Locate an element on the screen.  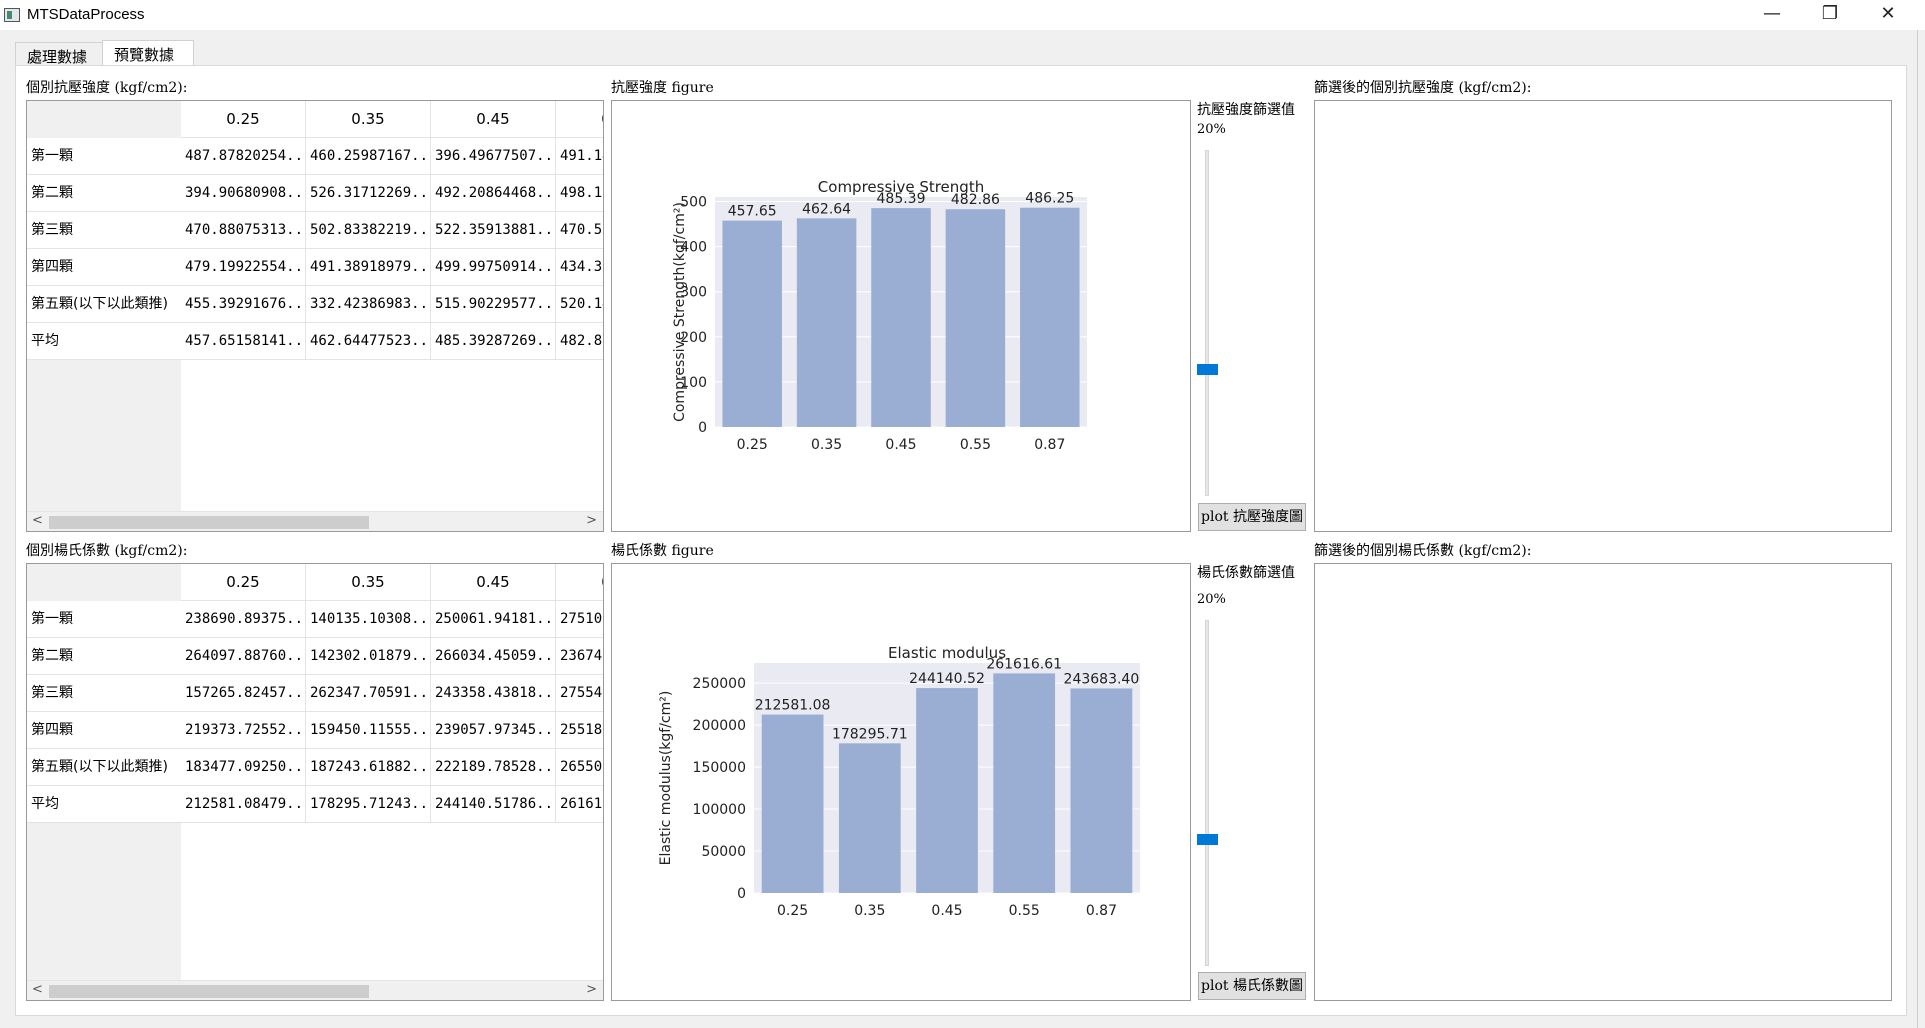
x-tick-label: 0.55 is located at coordinates (1024, 911).